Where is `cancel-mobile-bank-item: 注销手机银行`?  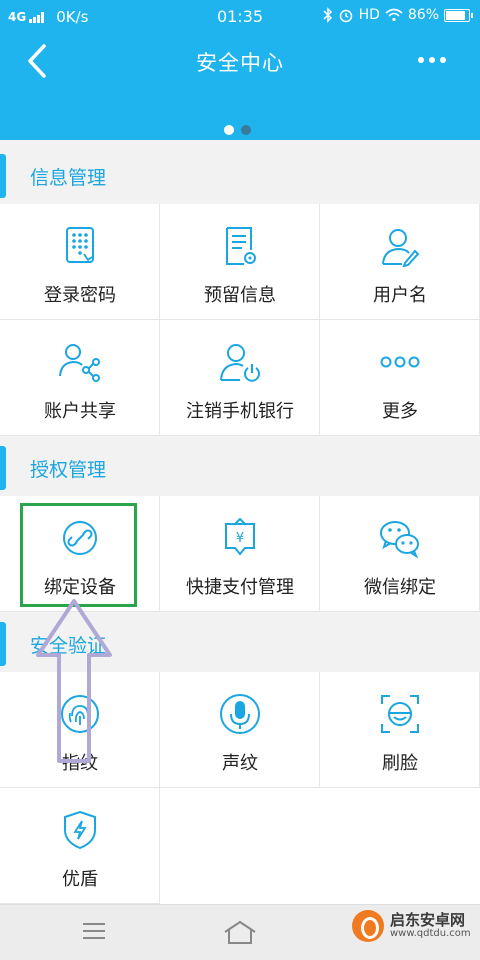 cancel-mobile-bank-item: 注销手机银行 is located at coordinates (240, 378).